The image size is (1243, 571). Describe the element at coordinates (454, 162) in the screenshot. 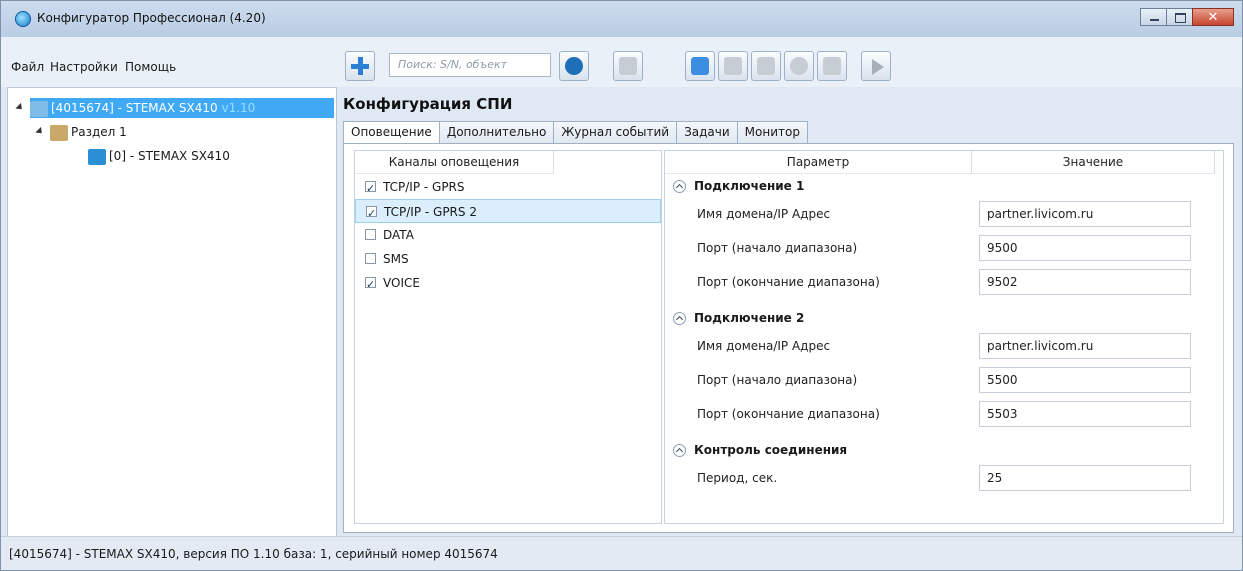

I see `channels-header: Каналы оповещения` at that location.